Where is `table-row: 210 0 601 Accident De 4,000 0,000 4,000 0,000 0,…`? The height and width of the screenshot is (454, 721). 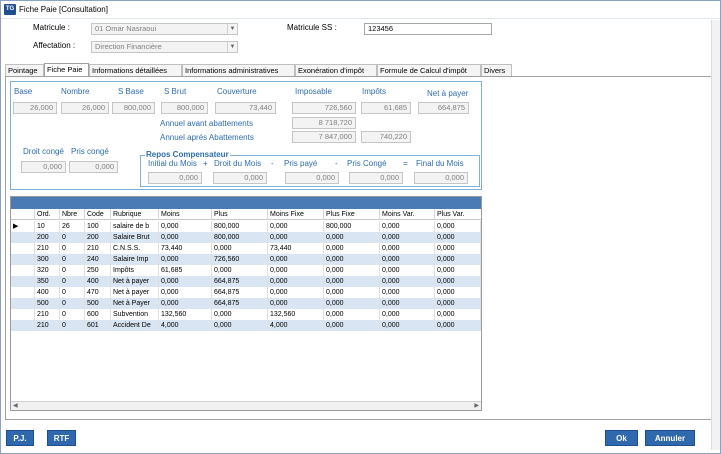 table-row: 210 0 601 Accident De 4,000 0,000 4,000 0,000 0,… is located at coordinates (246, 325).